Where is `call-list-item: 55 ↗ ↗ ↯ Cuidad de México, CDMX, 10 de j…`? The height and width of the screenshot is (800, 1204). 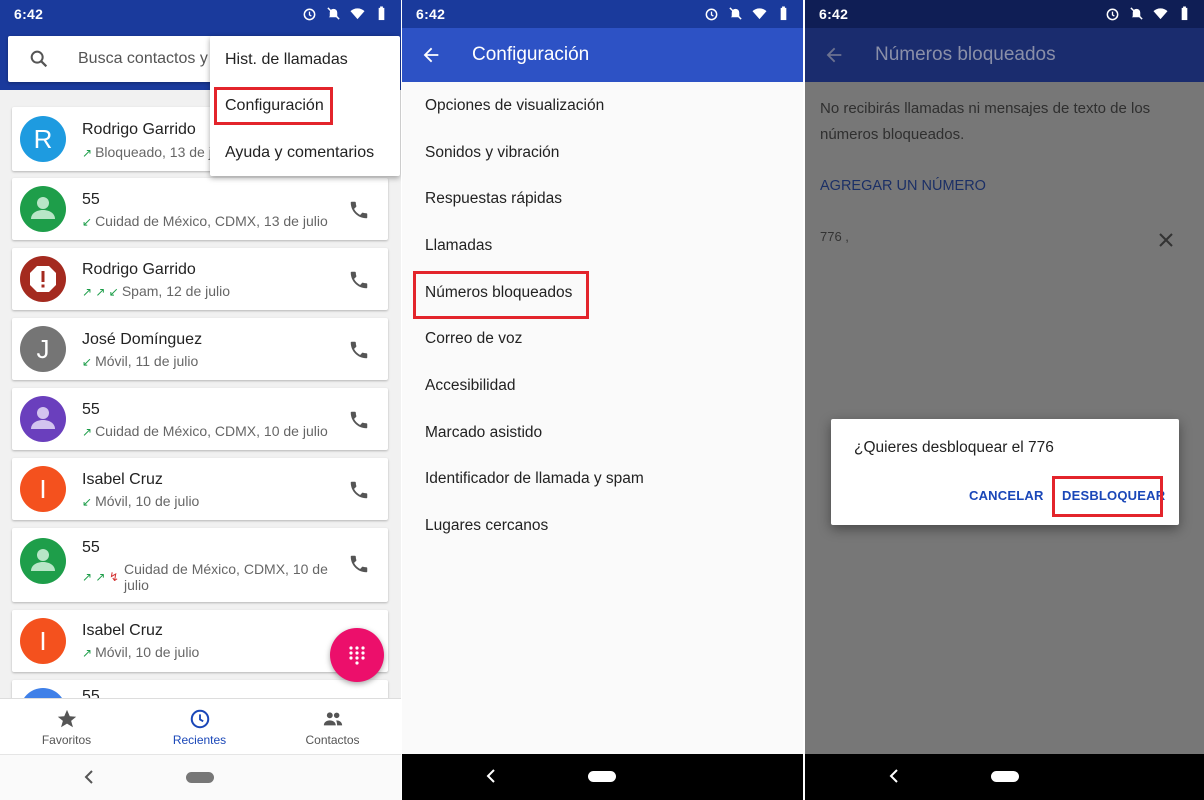
call-list-item: 55 ↗ ↗ ↯ Cuidad de México, CDMX, 10 de j… is located at coordinates (200, 565).